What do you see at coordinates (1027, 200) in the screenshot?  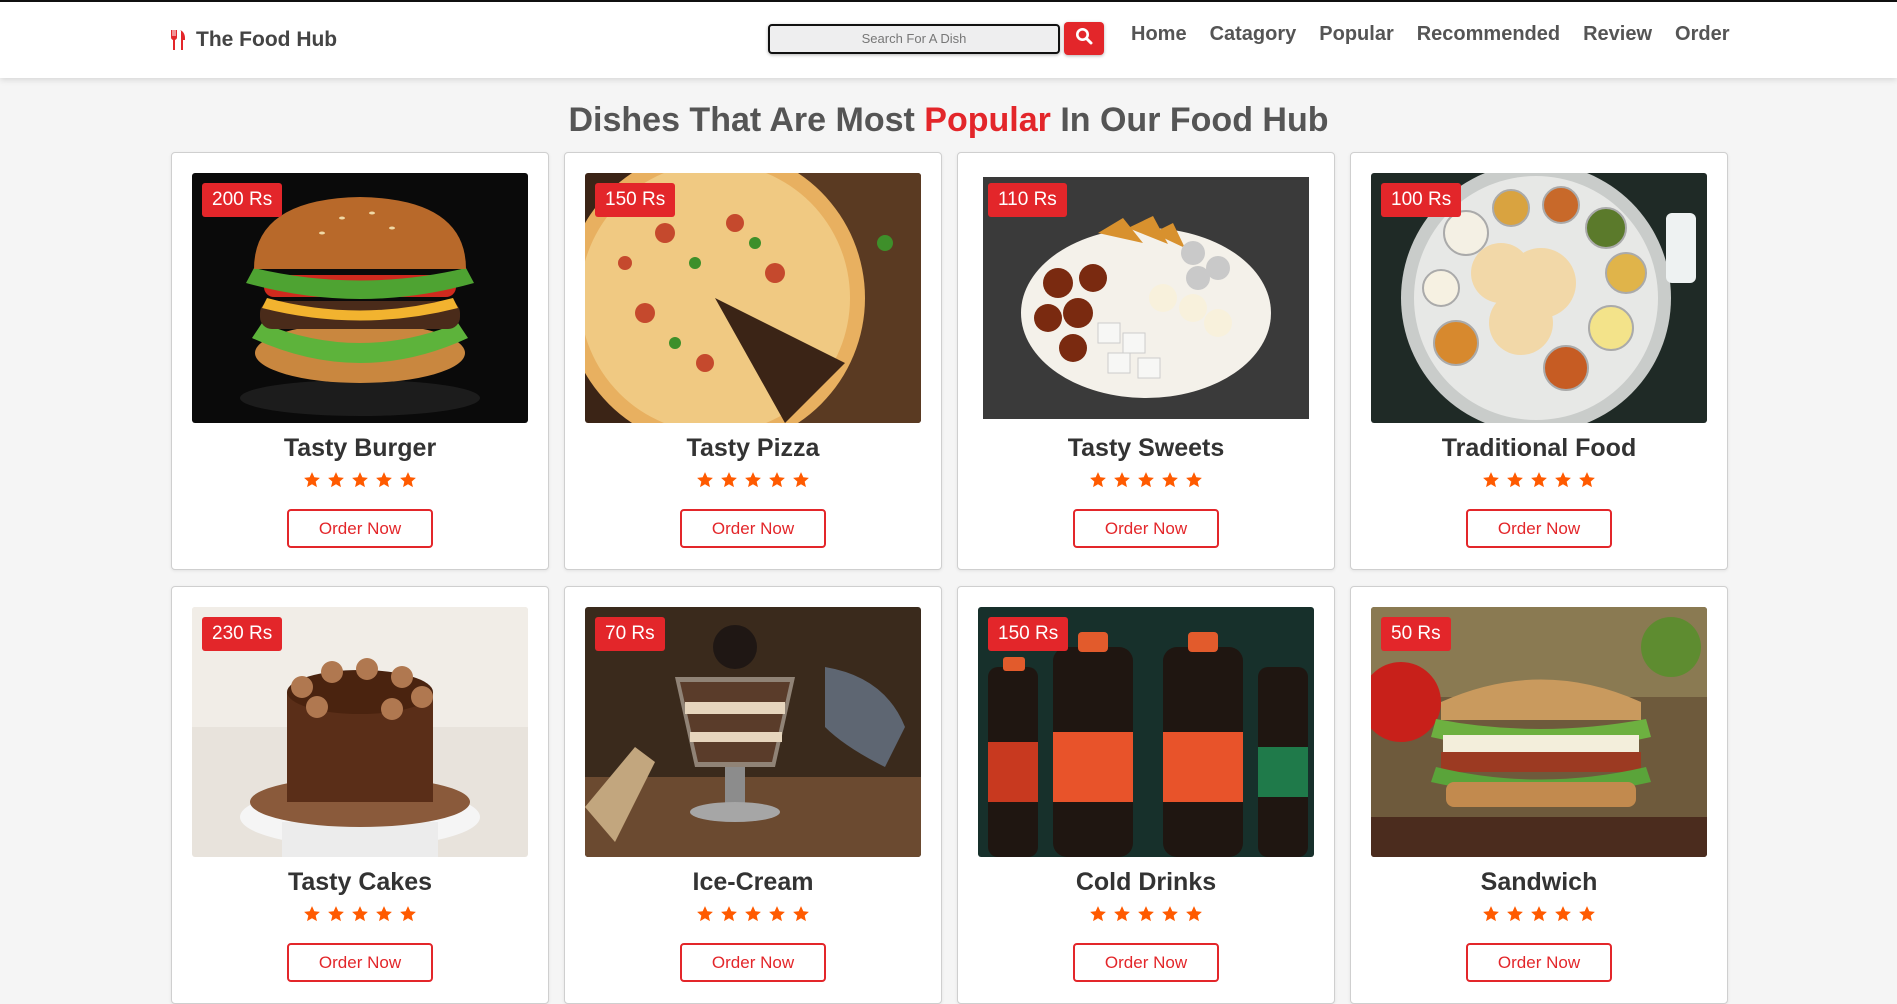 I see `price-badge: 110 Rs` at bounding box center [1027, 200].